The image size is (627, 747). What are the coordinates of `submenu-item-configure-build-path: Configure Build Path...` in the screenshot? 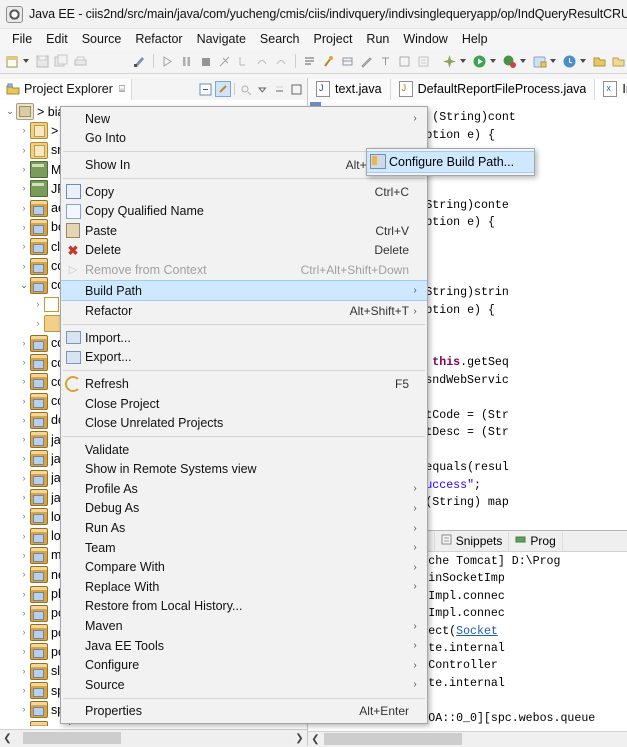 It's located at (450, 162).